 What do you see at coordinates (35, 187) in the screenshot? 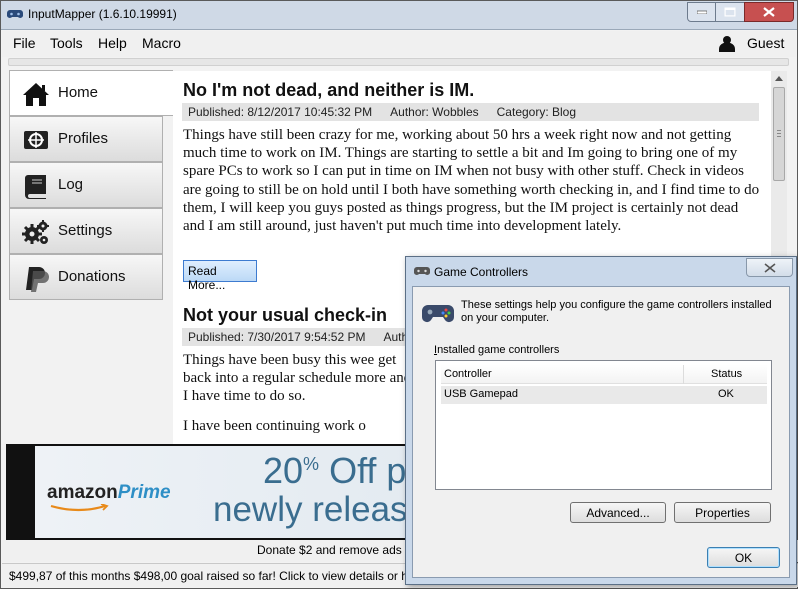
I see `book-icon` at bounding box center [35, 187].